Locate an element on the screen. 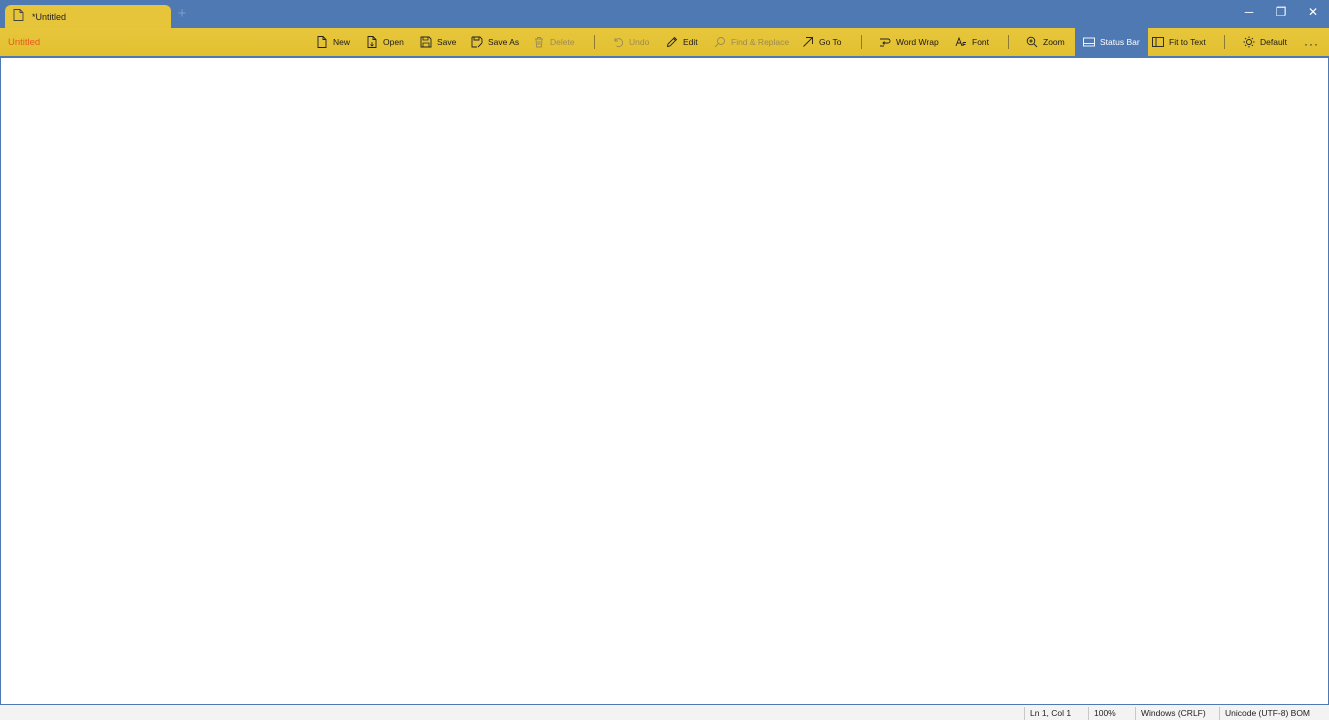  pencil-icon is located at coordinates (672, 42).